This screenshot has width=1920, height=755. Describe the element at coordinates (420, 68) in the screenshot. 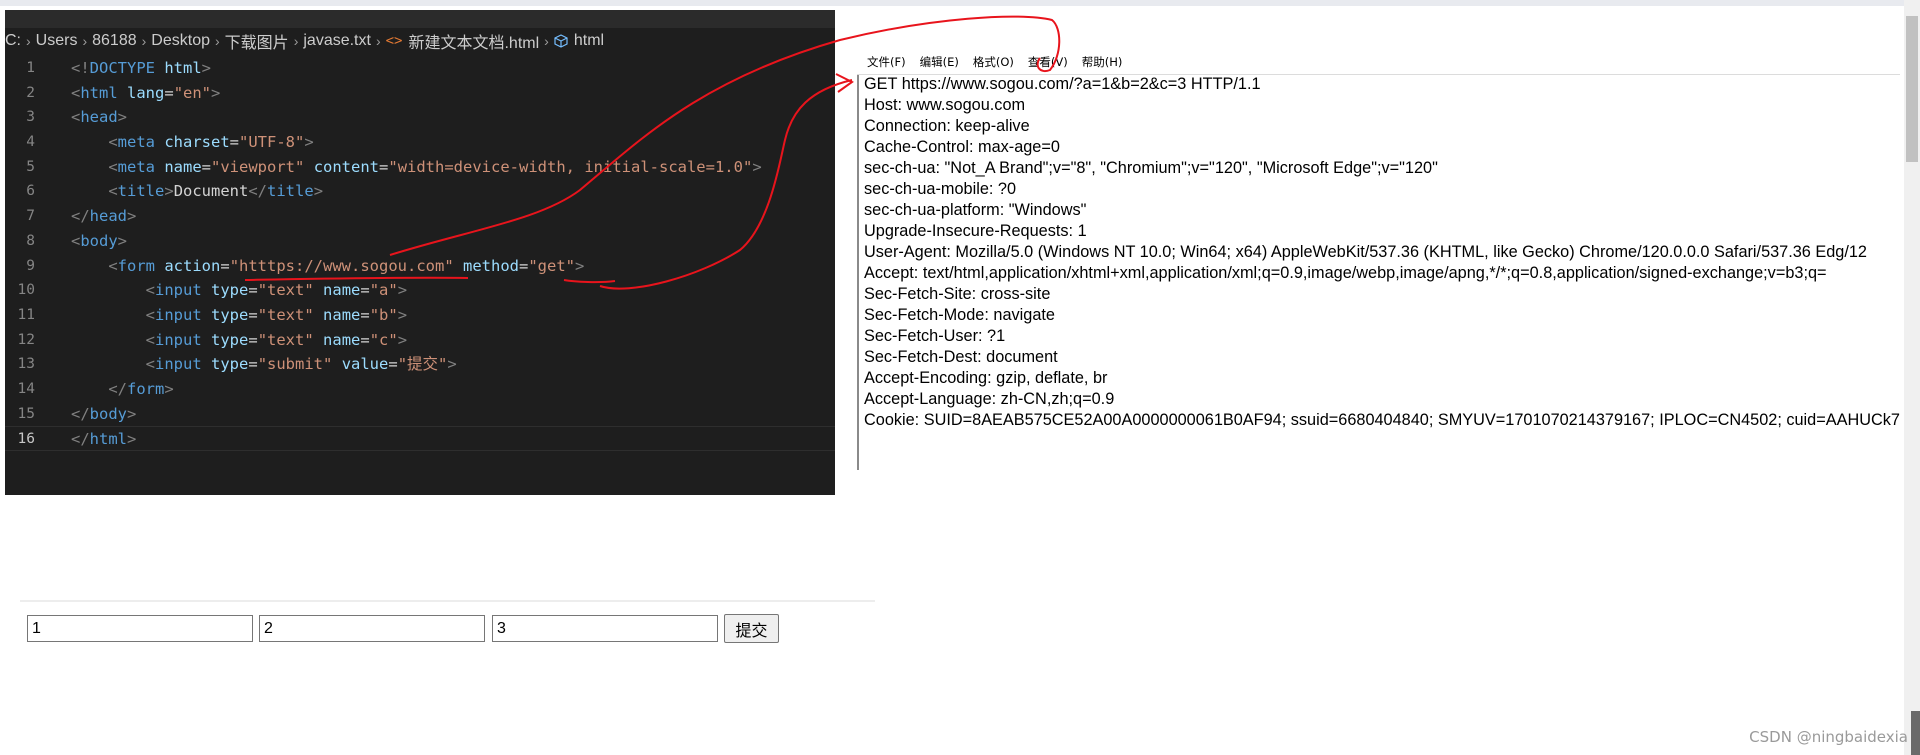

I see `code-line: 1 <!DOCTYPE html>` at that location.